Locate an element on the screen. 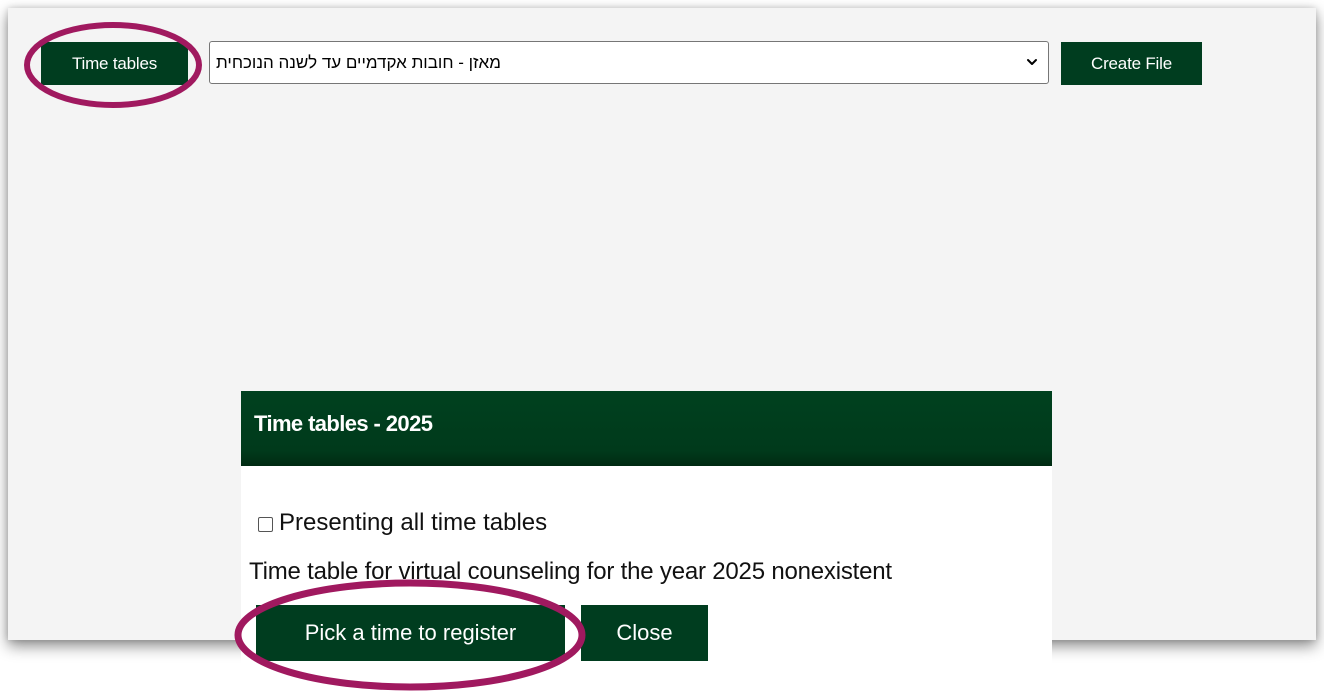  dialog-title: Time tables - 2025 is located at coordinates (343, 423).